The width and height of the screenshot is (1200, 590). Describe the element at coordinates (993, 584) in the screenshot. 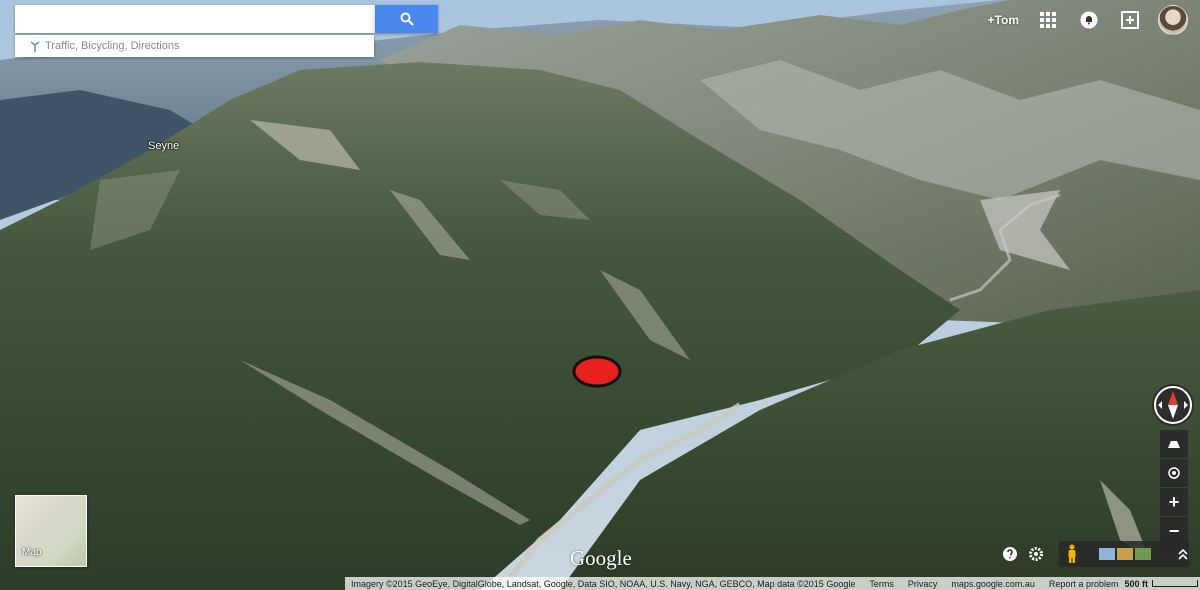

I see `domain-link: maps.google.com.au` at that location.